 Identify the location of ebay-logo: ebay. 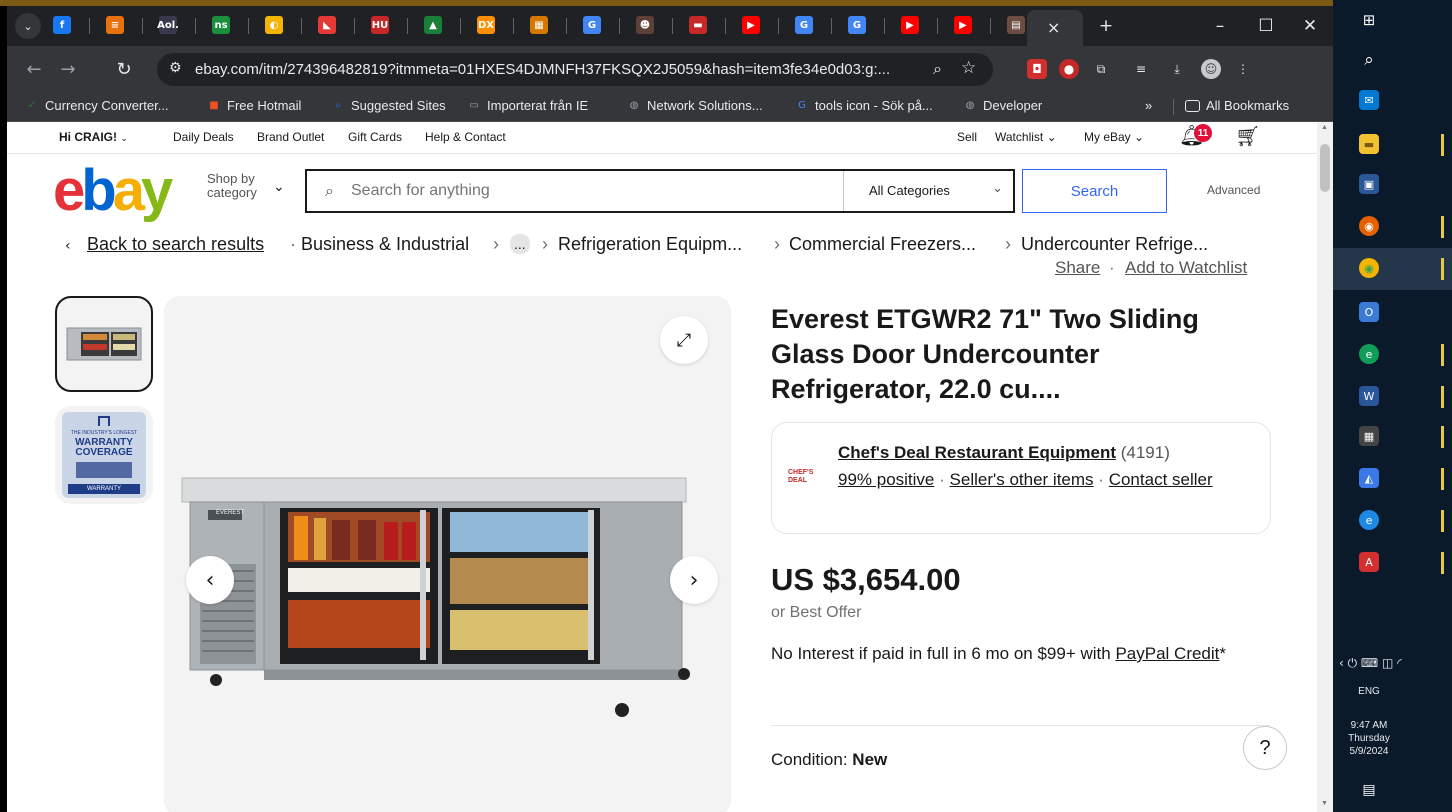
(113, 191).